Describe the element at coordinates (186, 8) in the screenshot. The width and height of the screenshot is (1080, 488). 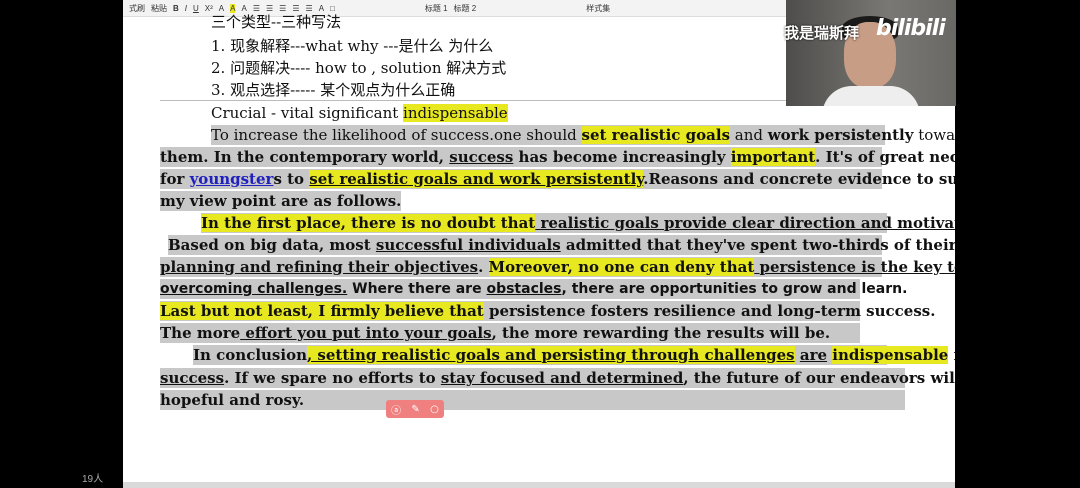
I see `italic-button: I` at that location.